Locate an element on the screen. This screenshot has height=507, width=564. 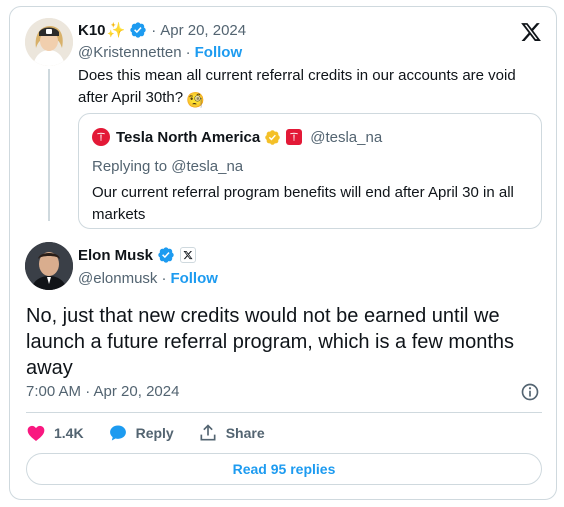
follow-main-button: Follow is located at coordinates (194, 278).